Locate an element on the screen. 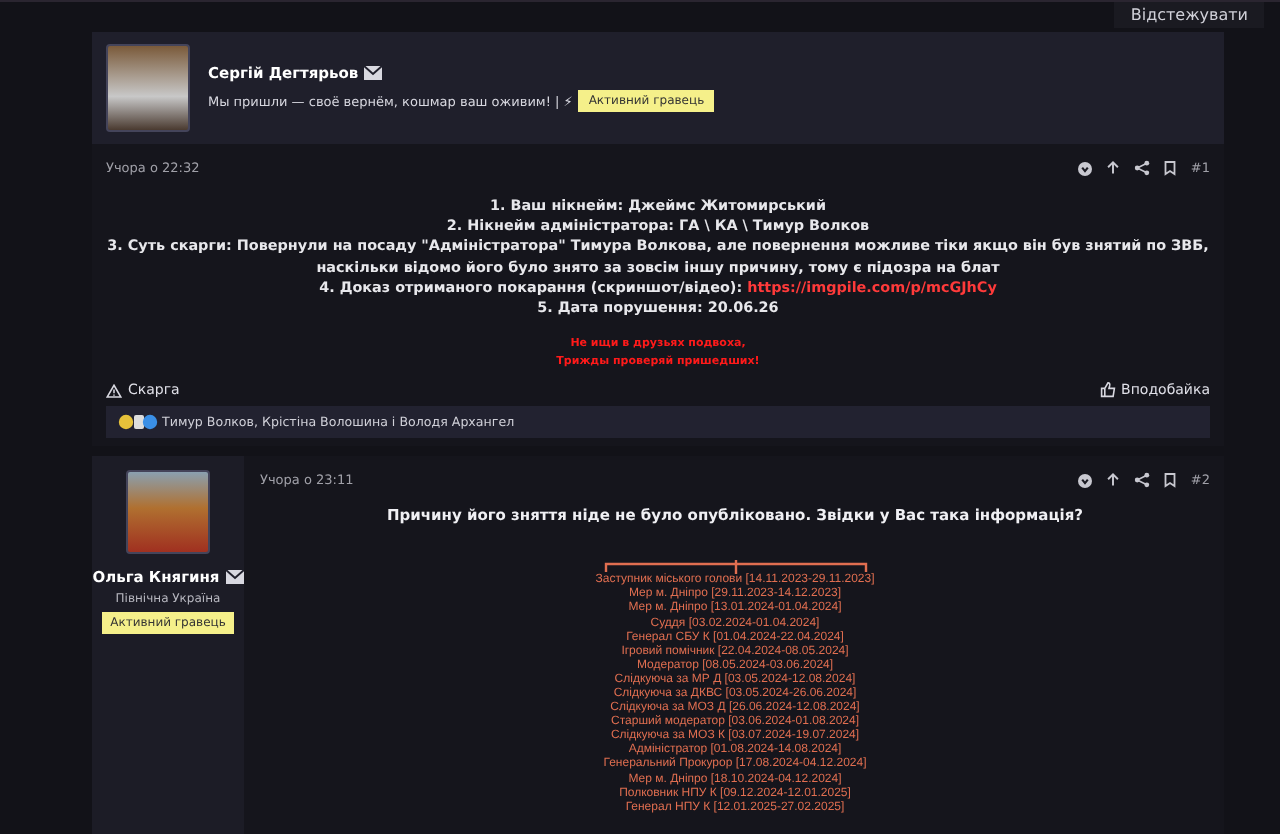  thumbs-up-icon is located at coordinates (1107, 390).